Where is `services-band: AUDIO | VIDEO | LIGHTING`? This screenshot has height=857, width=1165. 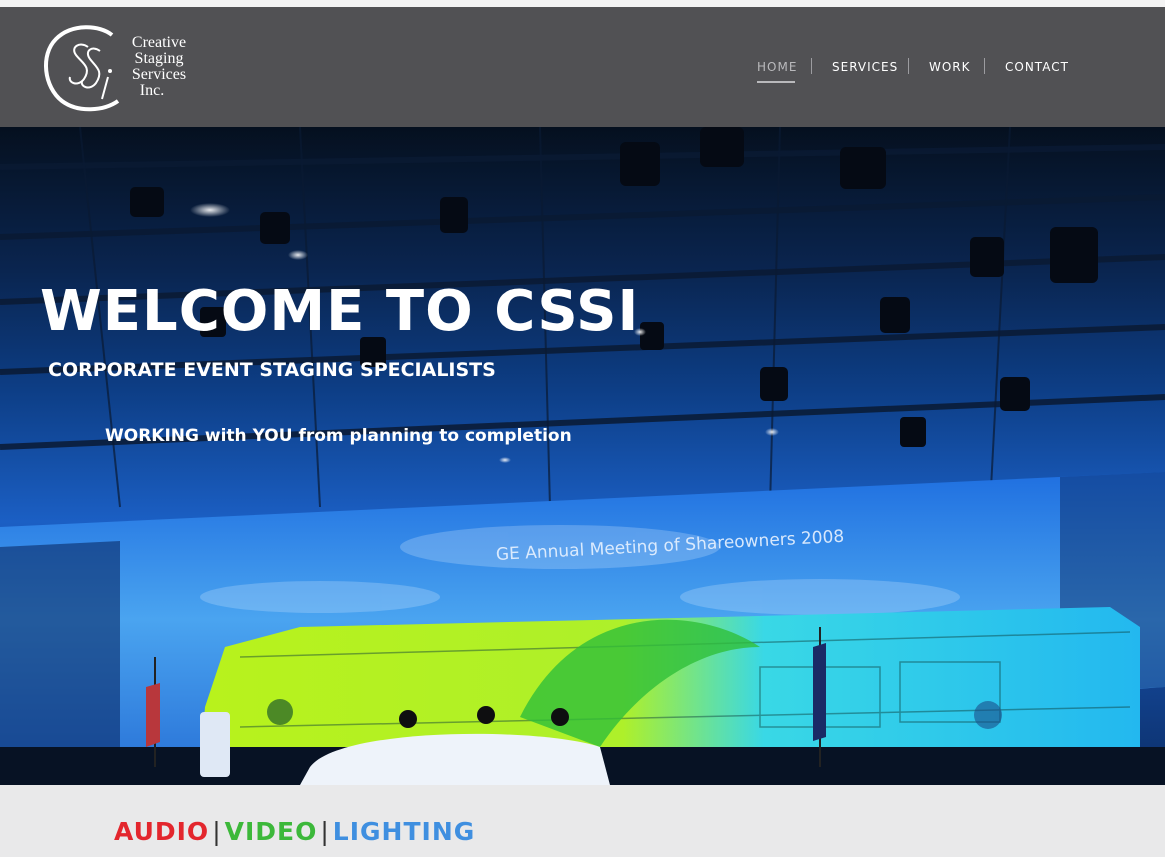
services-band: AUDIO | VIDEO | LIGHTING is located at coordinates (582, 821).